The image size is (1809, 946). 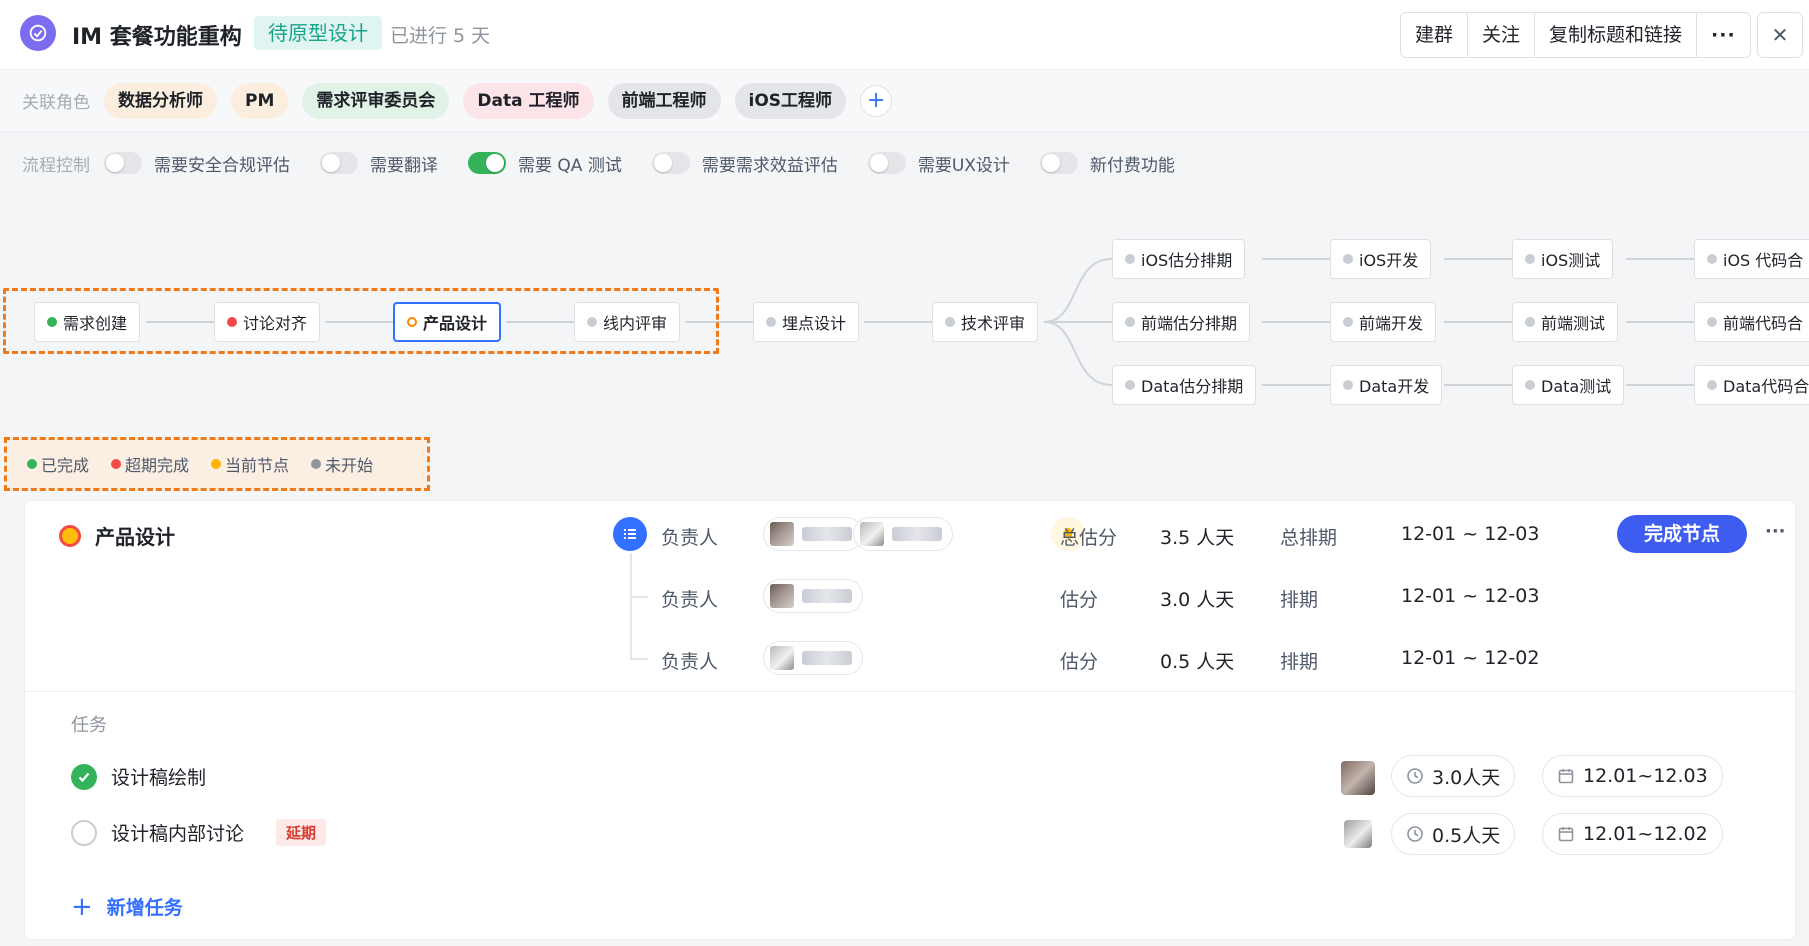 I want to click on task-dates: 12.01~12.03, so click(x=1632, y=776).